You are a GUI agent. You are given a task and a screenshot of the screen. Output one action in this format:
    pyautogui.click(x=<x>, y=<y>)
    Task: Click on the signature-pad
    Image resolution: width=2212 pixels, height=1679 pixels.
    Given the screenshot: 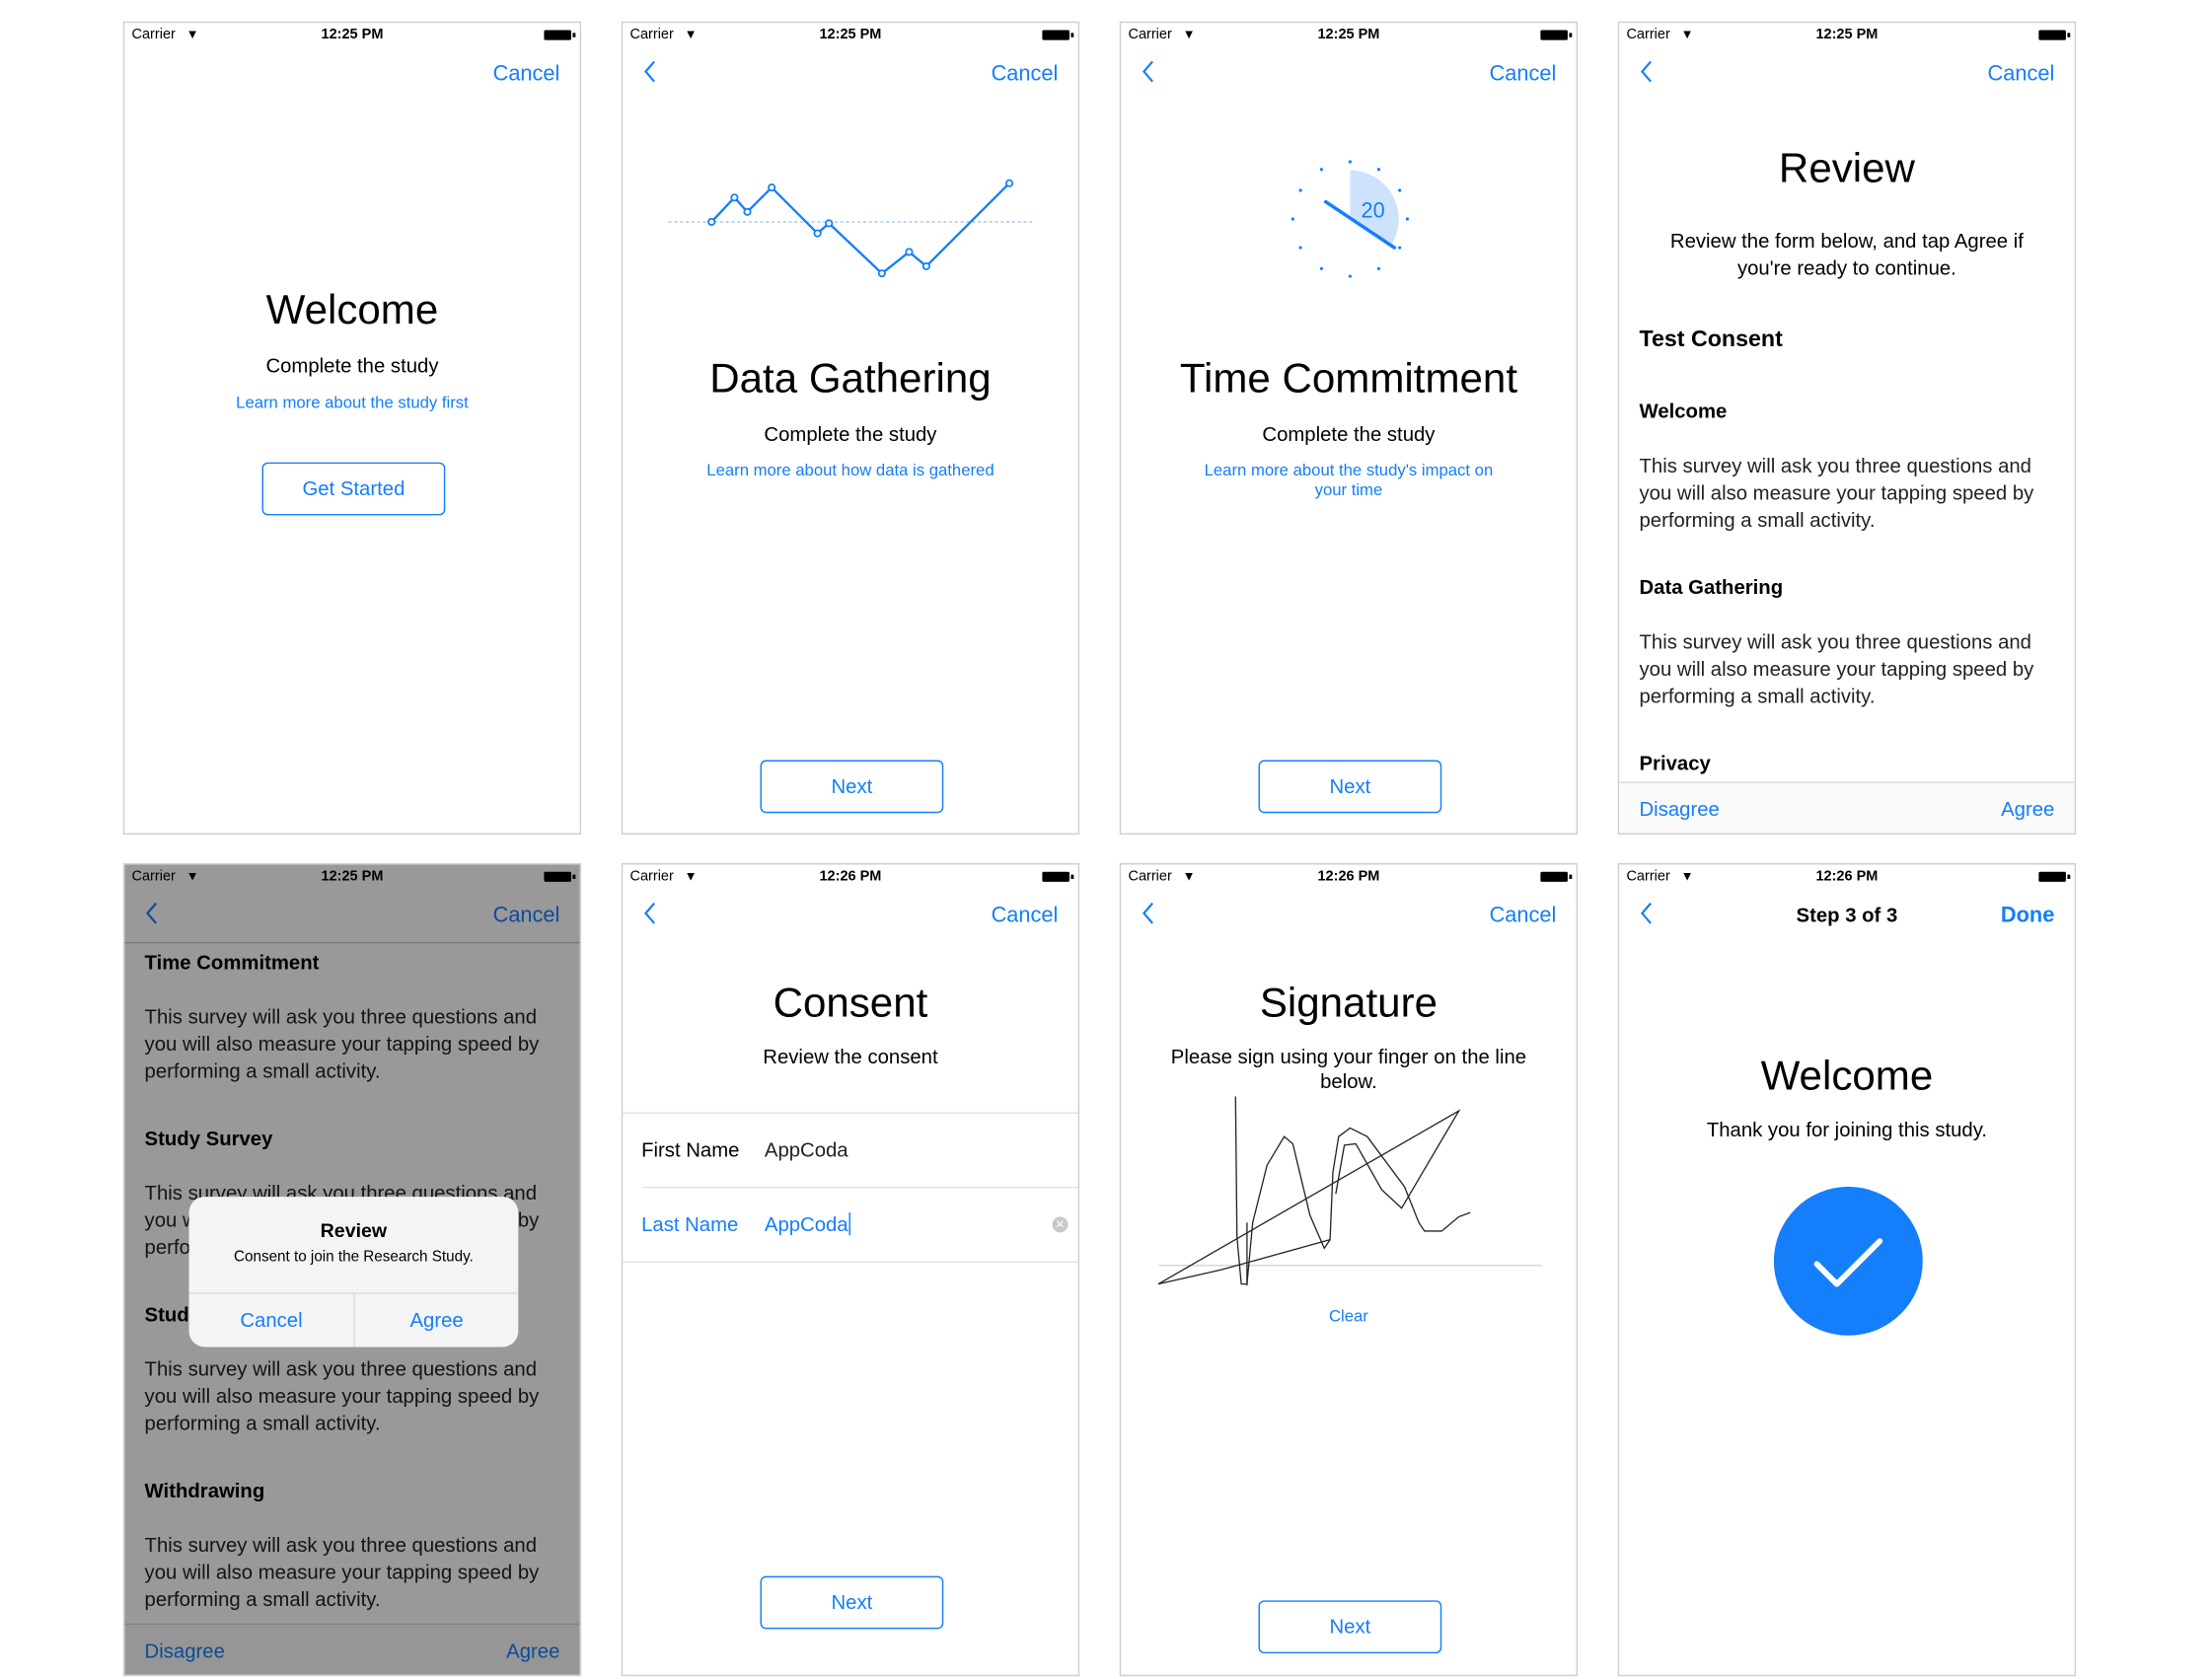 What is the action you would take?
    pyautogui.click(x=1349, y=1086)
    